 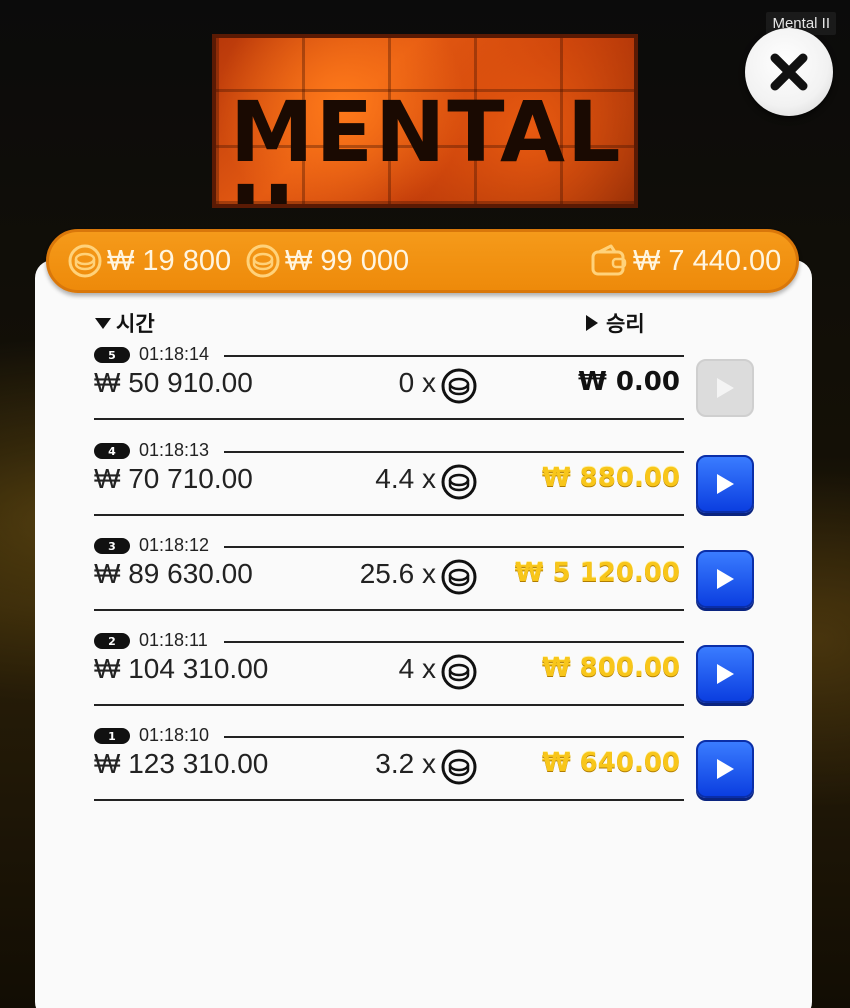 I want to click on history-row: 5 01:18:14 ₩ 50 910.00 0 x ₩ 0.00, so click(x=426, y=390).